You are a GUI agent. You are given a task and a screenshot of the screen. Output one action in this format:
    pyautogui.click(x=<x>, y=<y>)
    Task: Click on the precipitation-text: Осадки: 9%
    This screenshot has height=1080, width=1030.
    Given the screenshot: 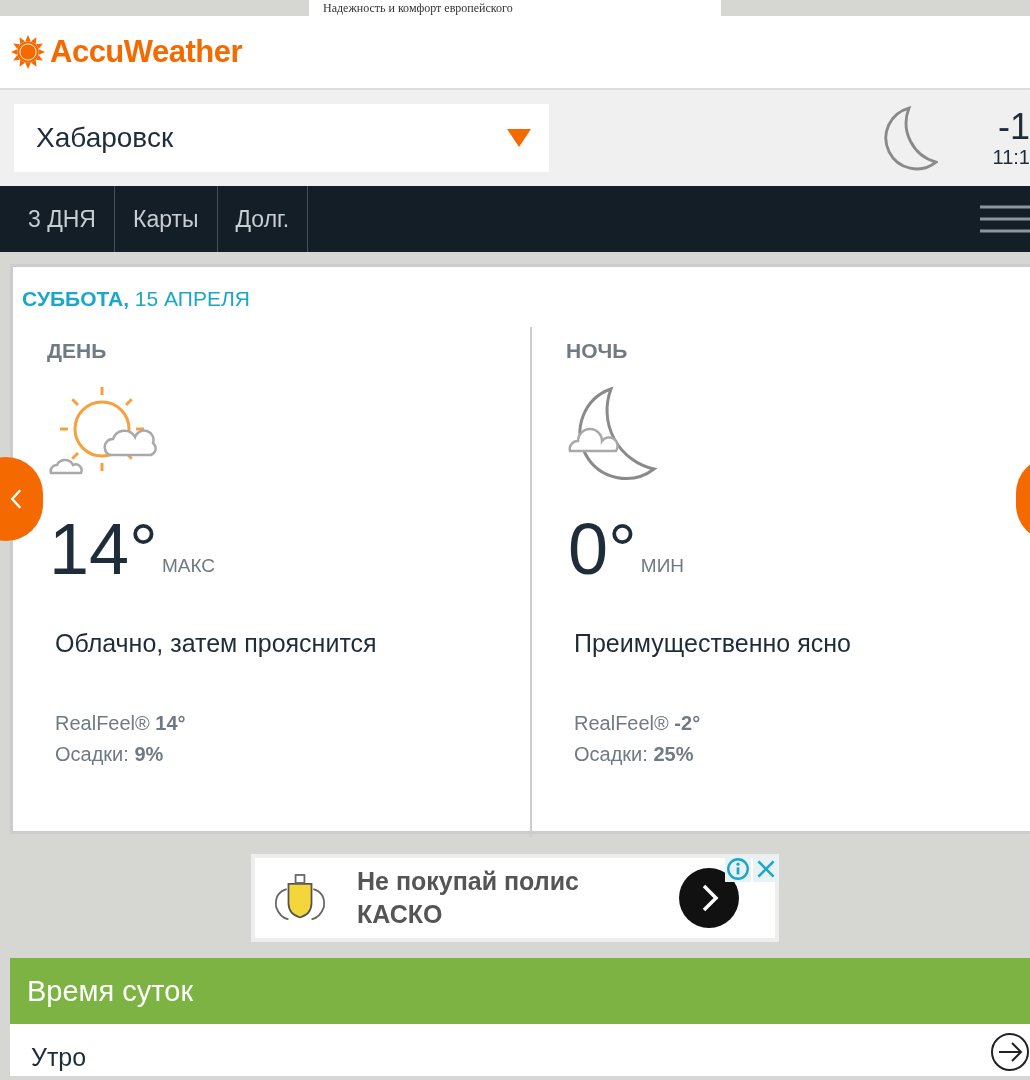 What is the action you would take?
    pyautogui.click(x=110, y=754)
    